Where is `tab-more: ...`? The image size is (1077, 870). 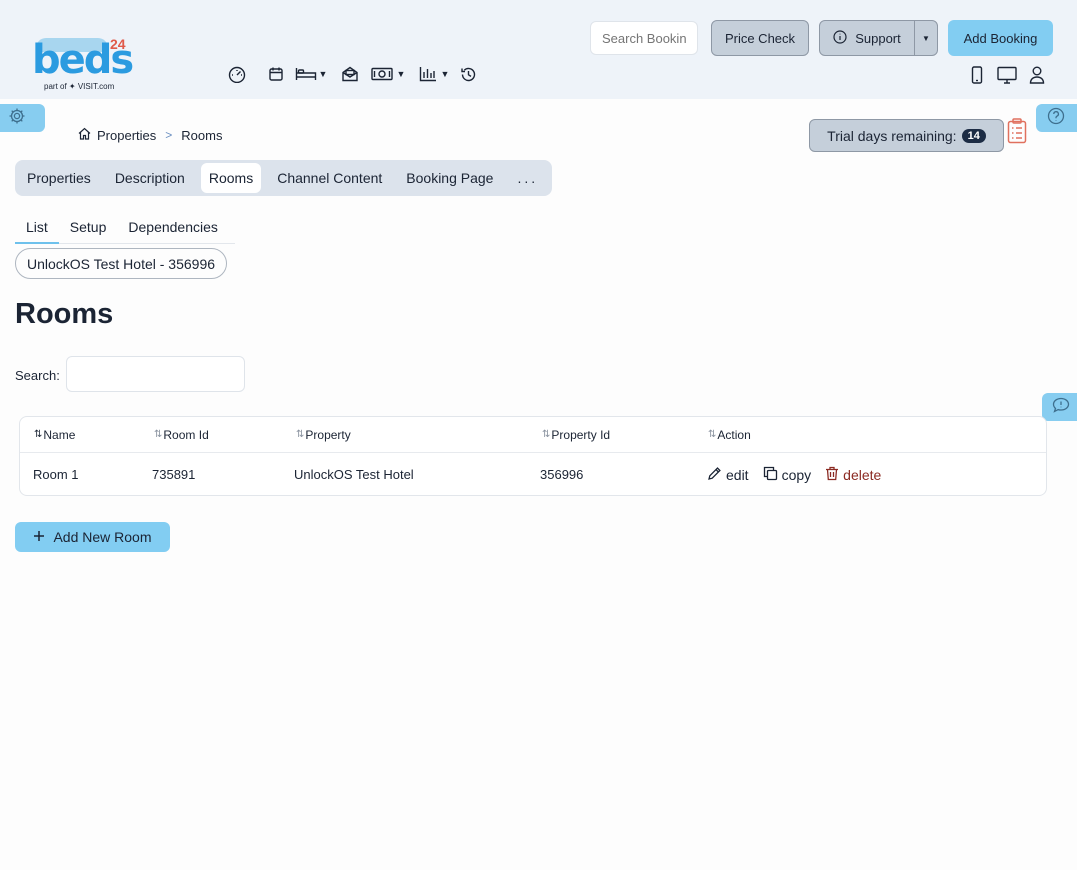 tab-more: ... is located at coordinates (527, 178).